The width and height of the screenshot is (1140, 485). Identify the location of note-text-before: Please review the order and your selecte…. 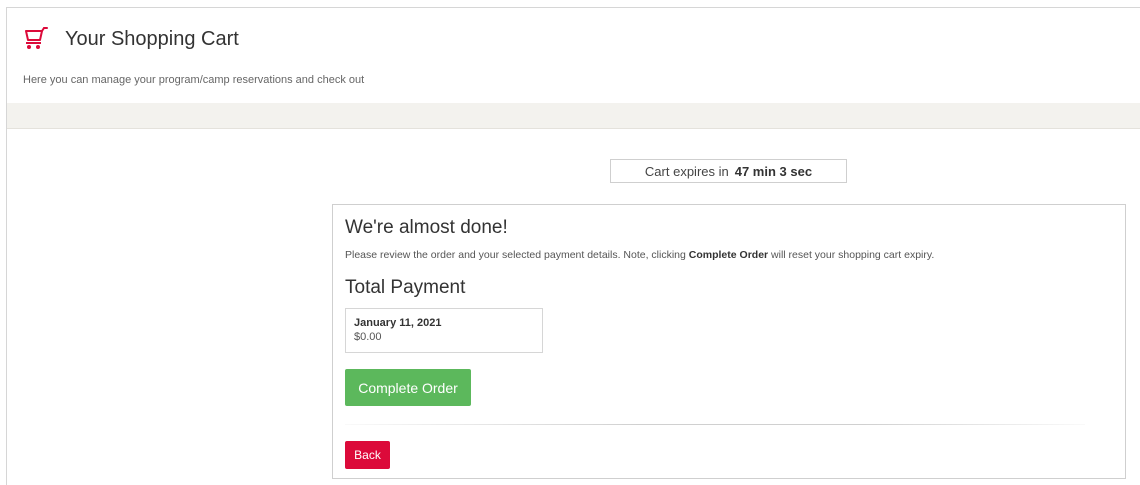
(517, 255).